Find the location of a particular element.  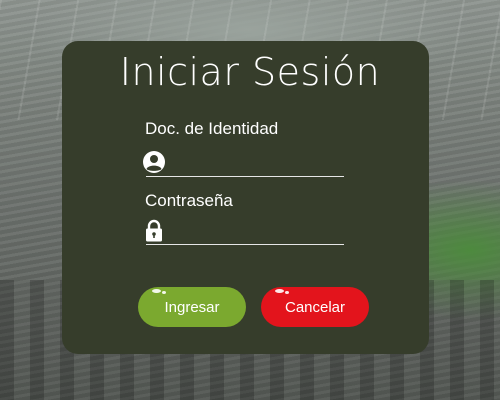

password-input is located at coordinates (256, 231).